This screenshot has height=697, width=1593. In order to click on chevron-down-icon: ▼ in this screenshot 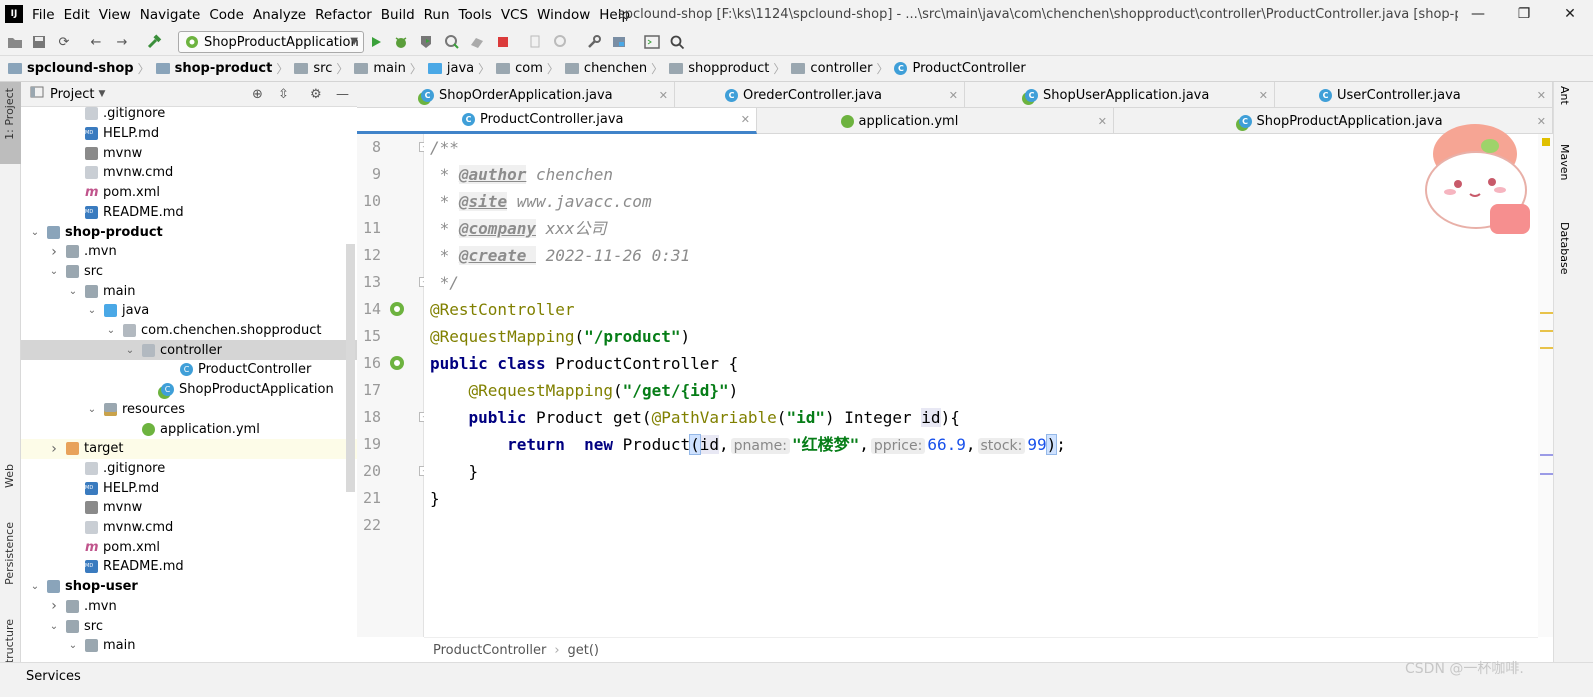, I will do `click(101, 94)`.